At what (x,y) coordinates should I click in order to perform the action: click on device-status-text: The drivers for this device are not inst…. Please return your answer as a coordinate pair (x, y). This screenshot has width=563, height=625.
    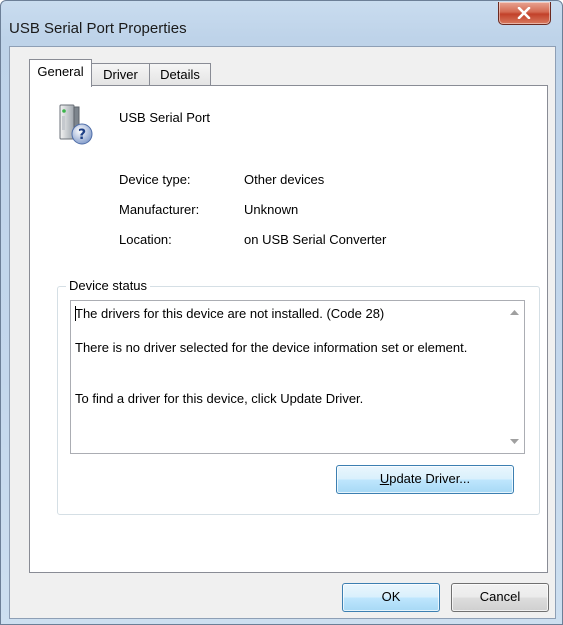
    Looking at the image, I should click on (271, 356).